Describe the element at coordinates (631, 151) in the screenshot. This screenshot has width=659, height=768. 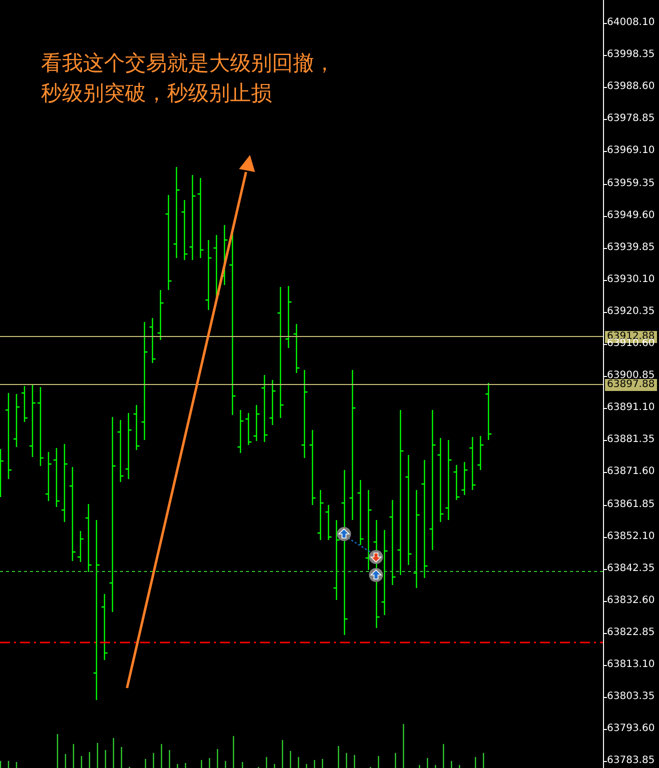
I see `price-tick-label: 63969.10` at that location.